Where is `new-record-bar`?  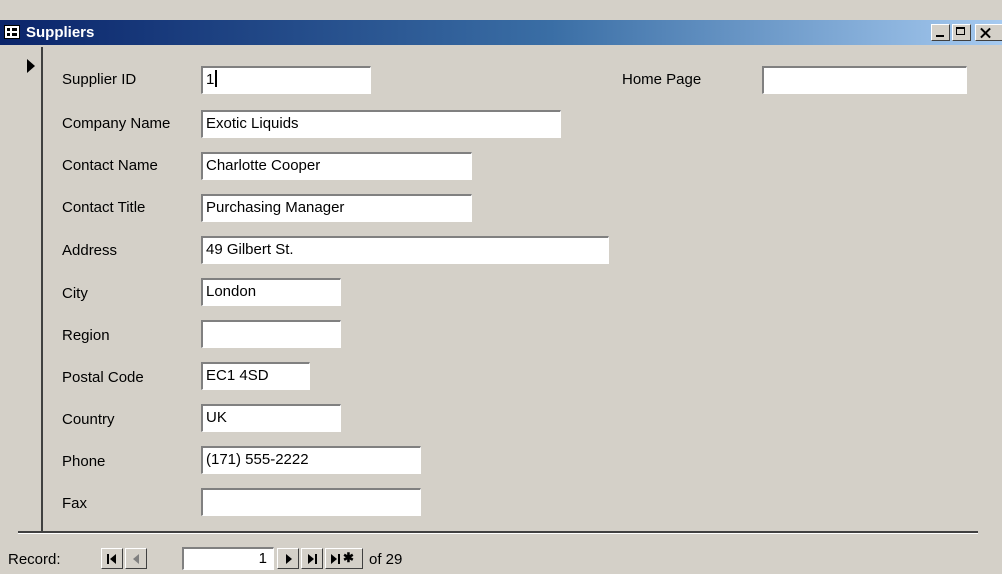 new-record-bar is located at coordinates (339, 559).